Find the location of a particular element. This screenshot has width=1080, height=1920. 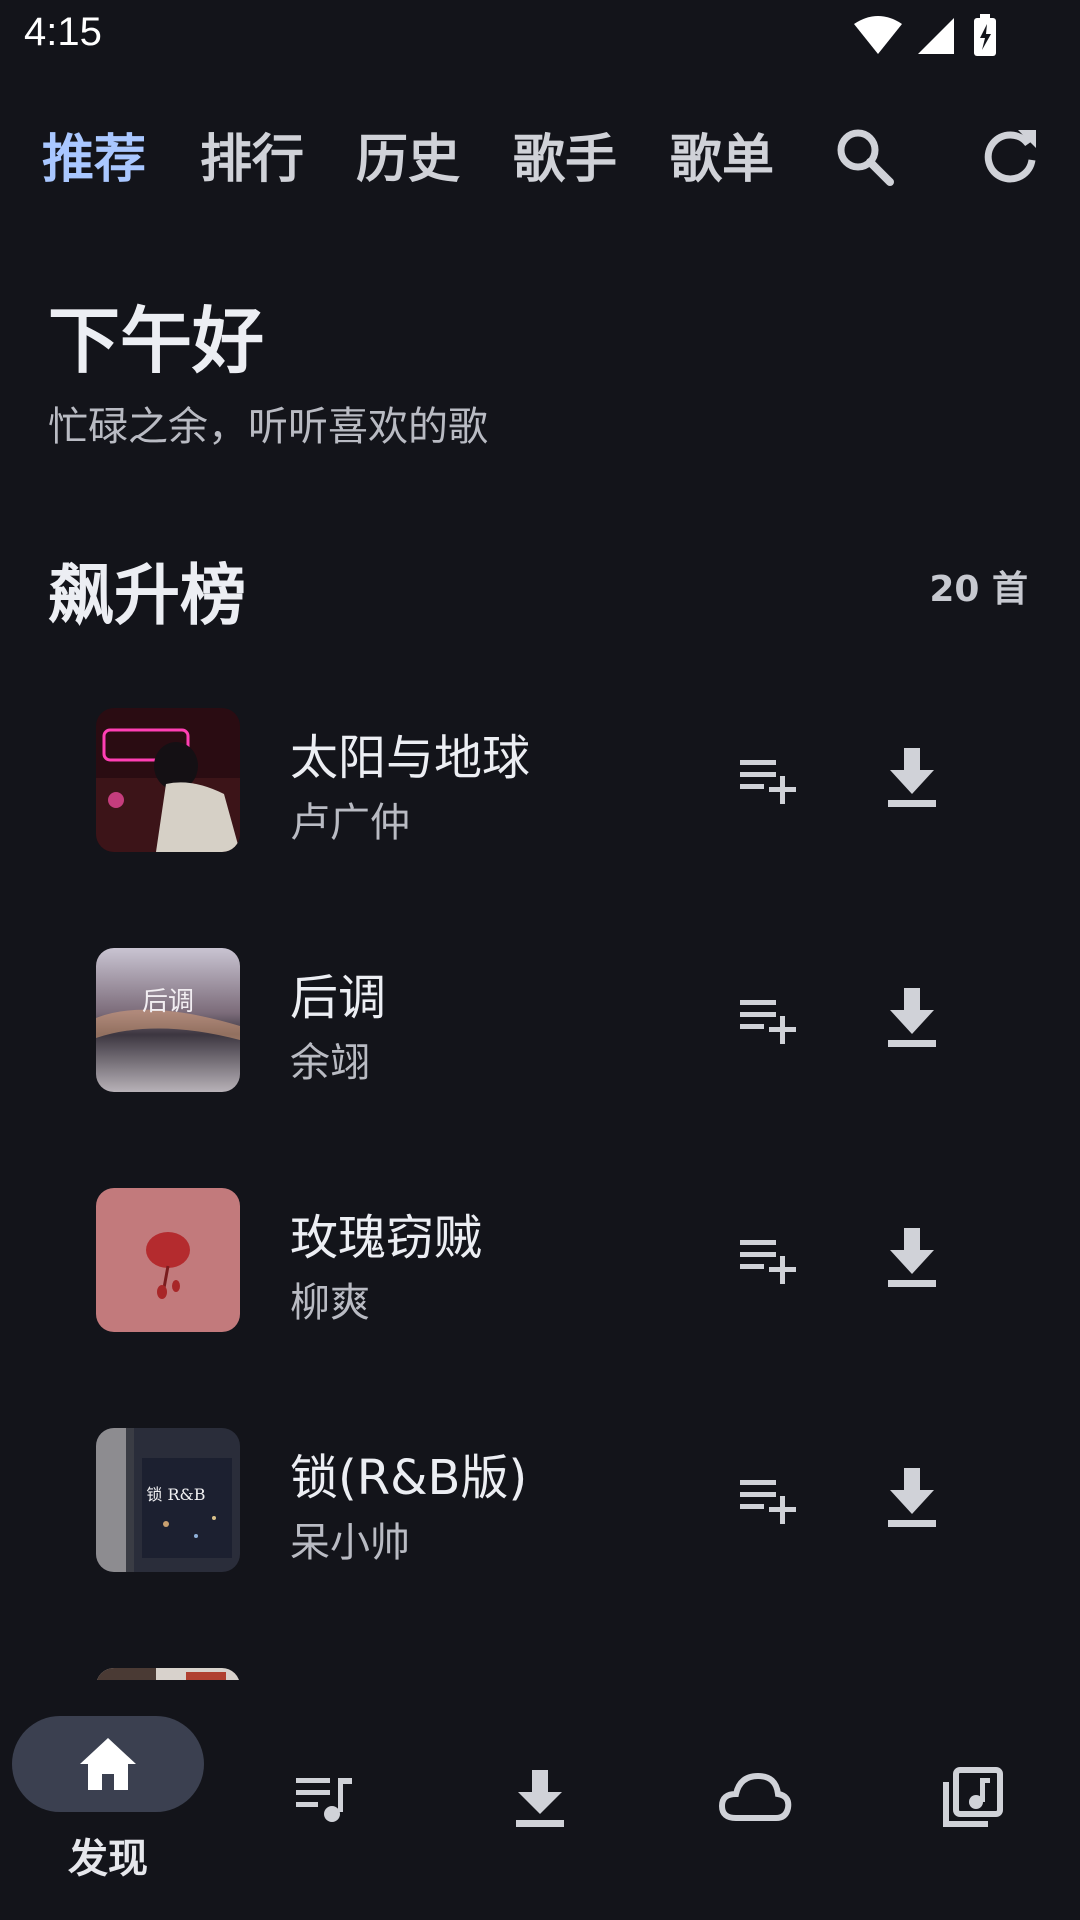

refresh-icon is located at coordinates (1010, 156).